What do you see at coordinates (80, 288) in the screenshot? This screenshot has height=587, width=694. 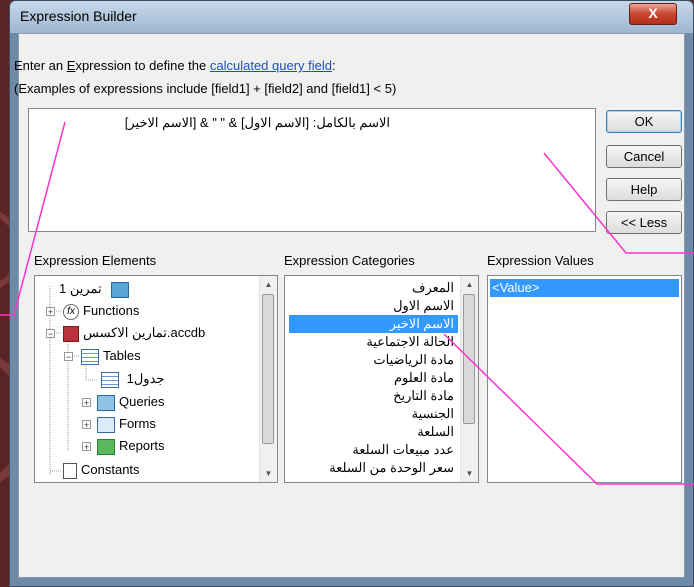 I see `query-label: تمرين 1` at bounding box center [80, 288].